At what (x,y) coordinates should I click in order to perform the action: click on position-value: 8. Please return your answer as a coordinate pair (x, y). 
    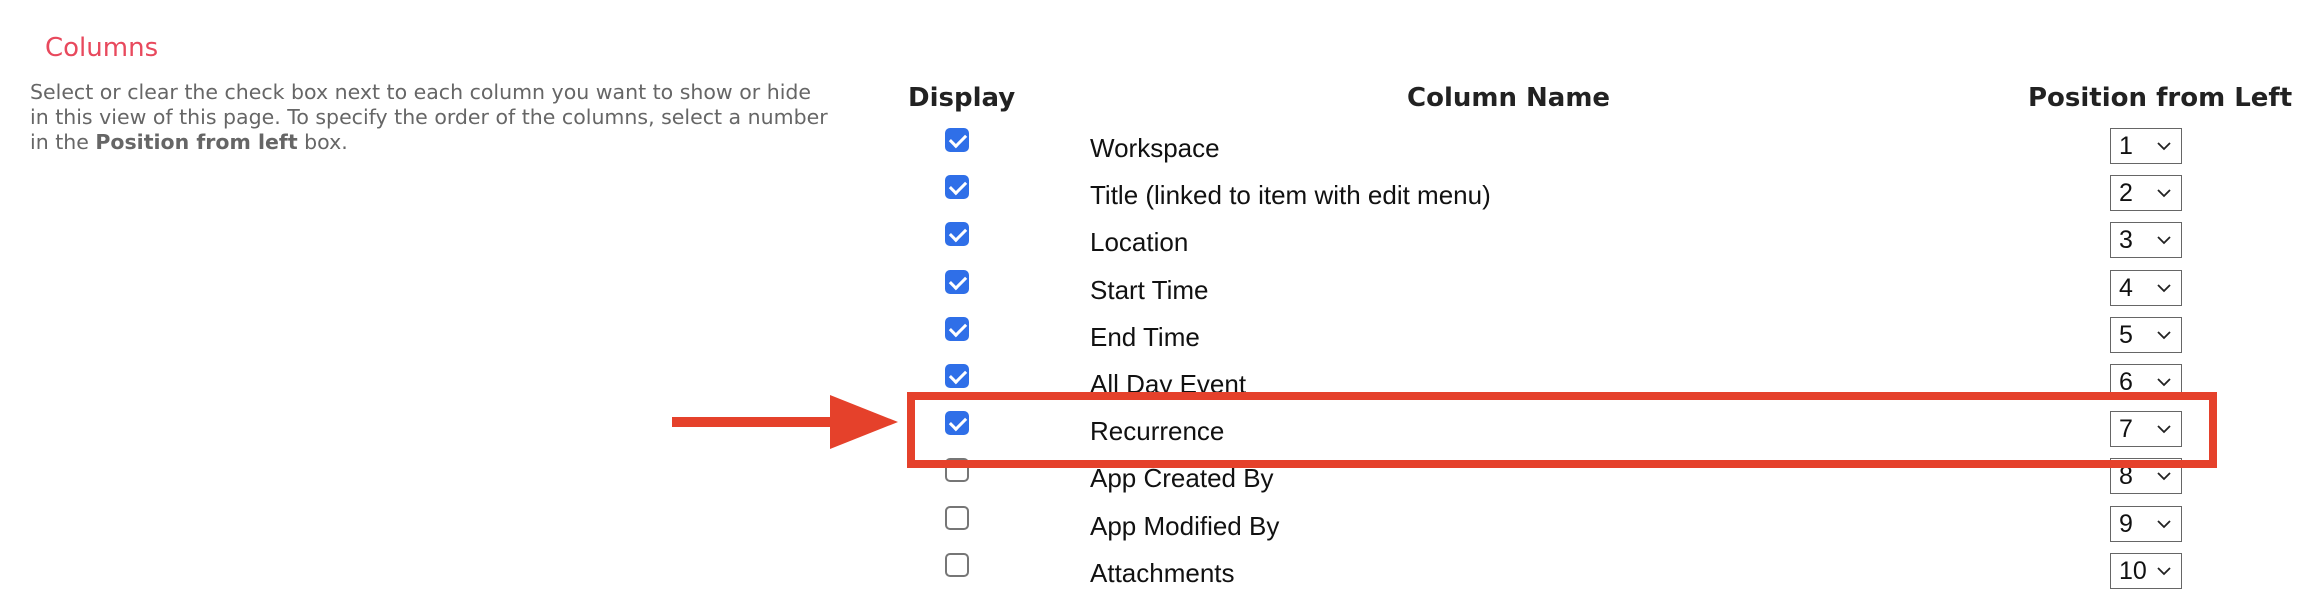
    Looking at the image, I should click on (2126, 476).